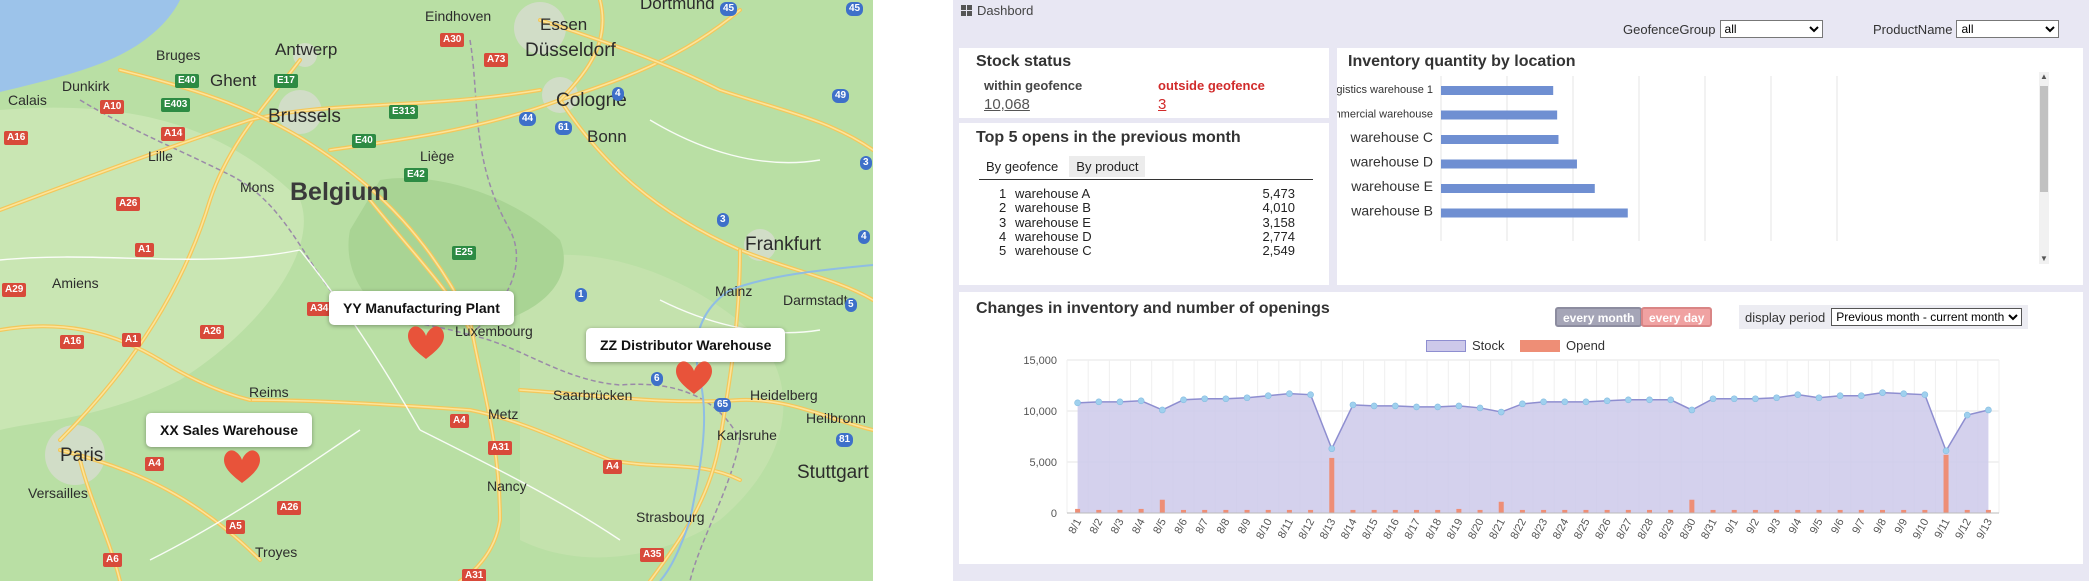 This screenshot has width=2089, height=581. What do you see at coordinates (72, 342) in the screenshot?
I see `road-shield: A16` at bounding box center [72, 342].